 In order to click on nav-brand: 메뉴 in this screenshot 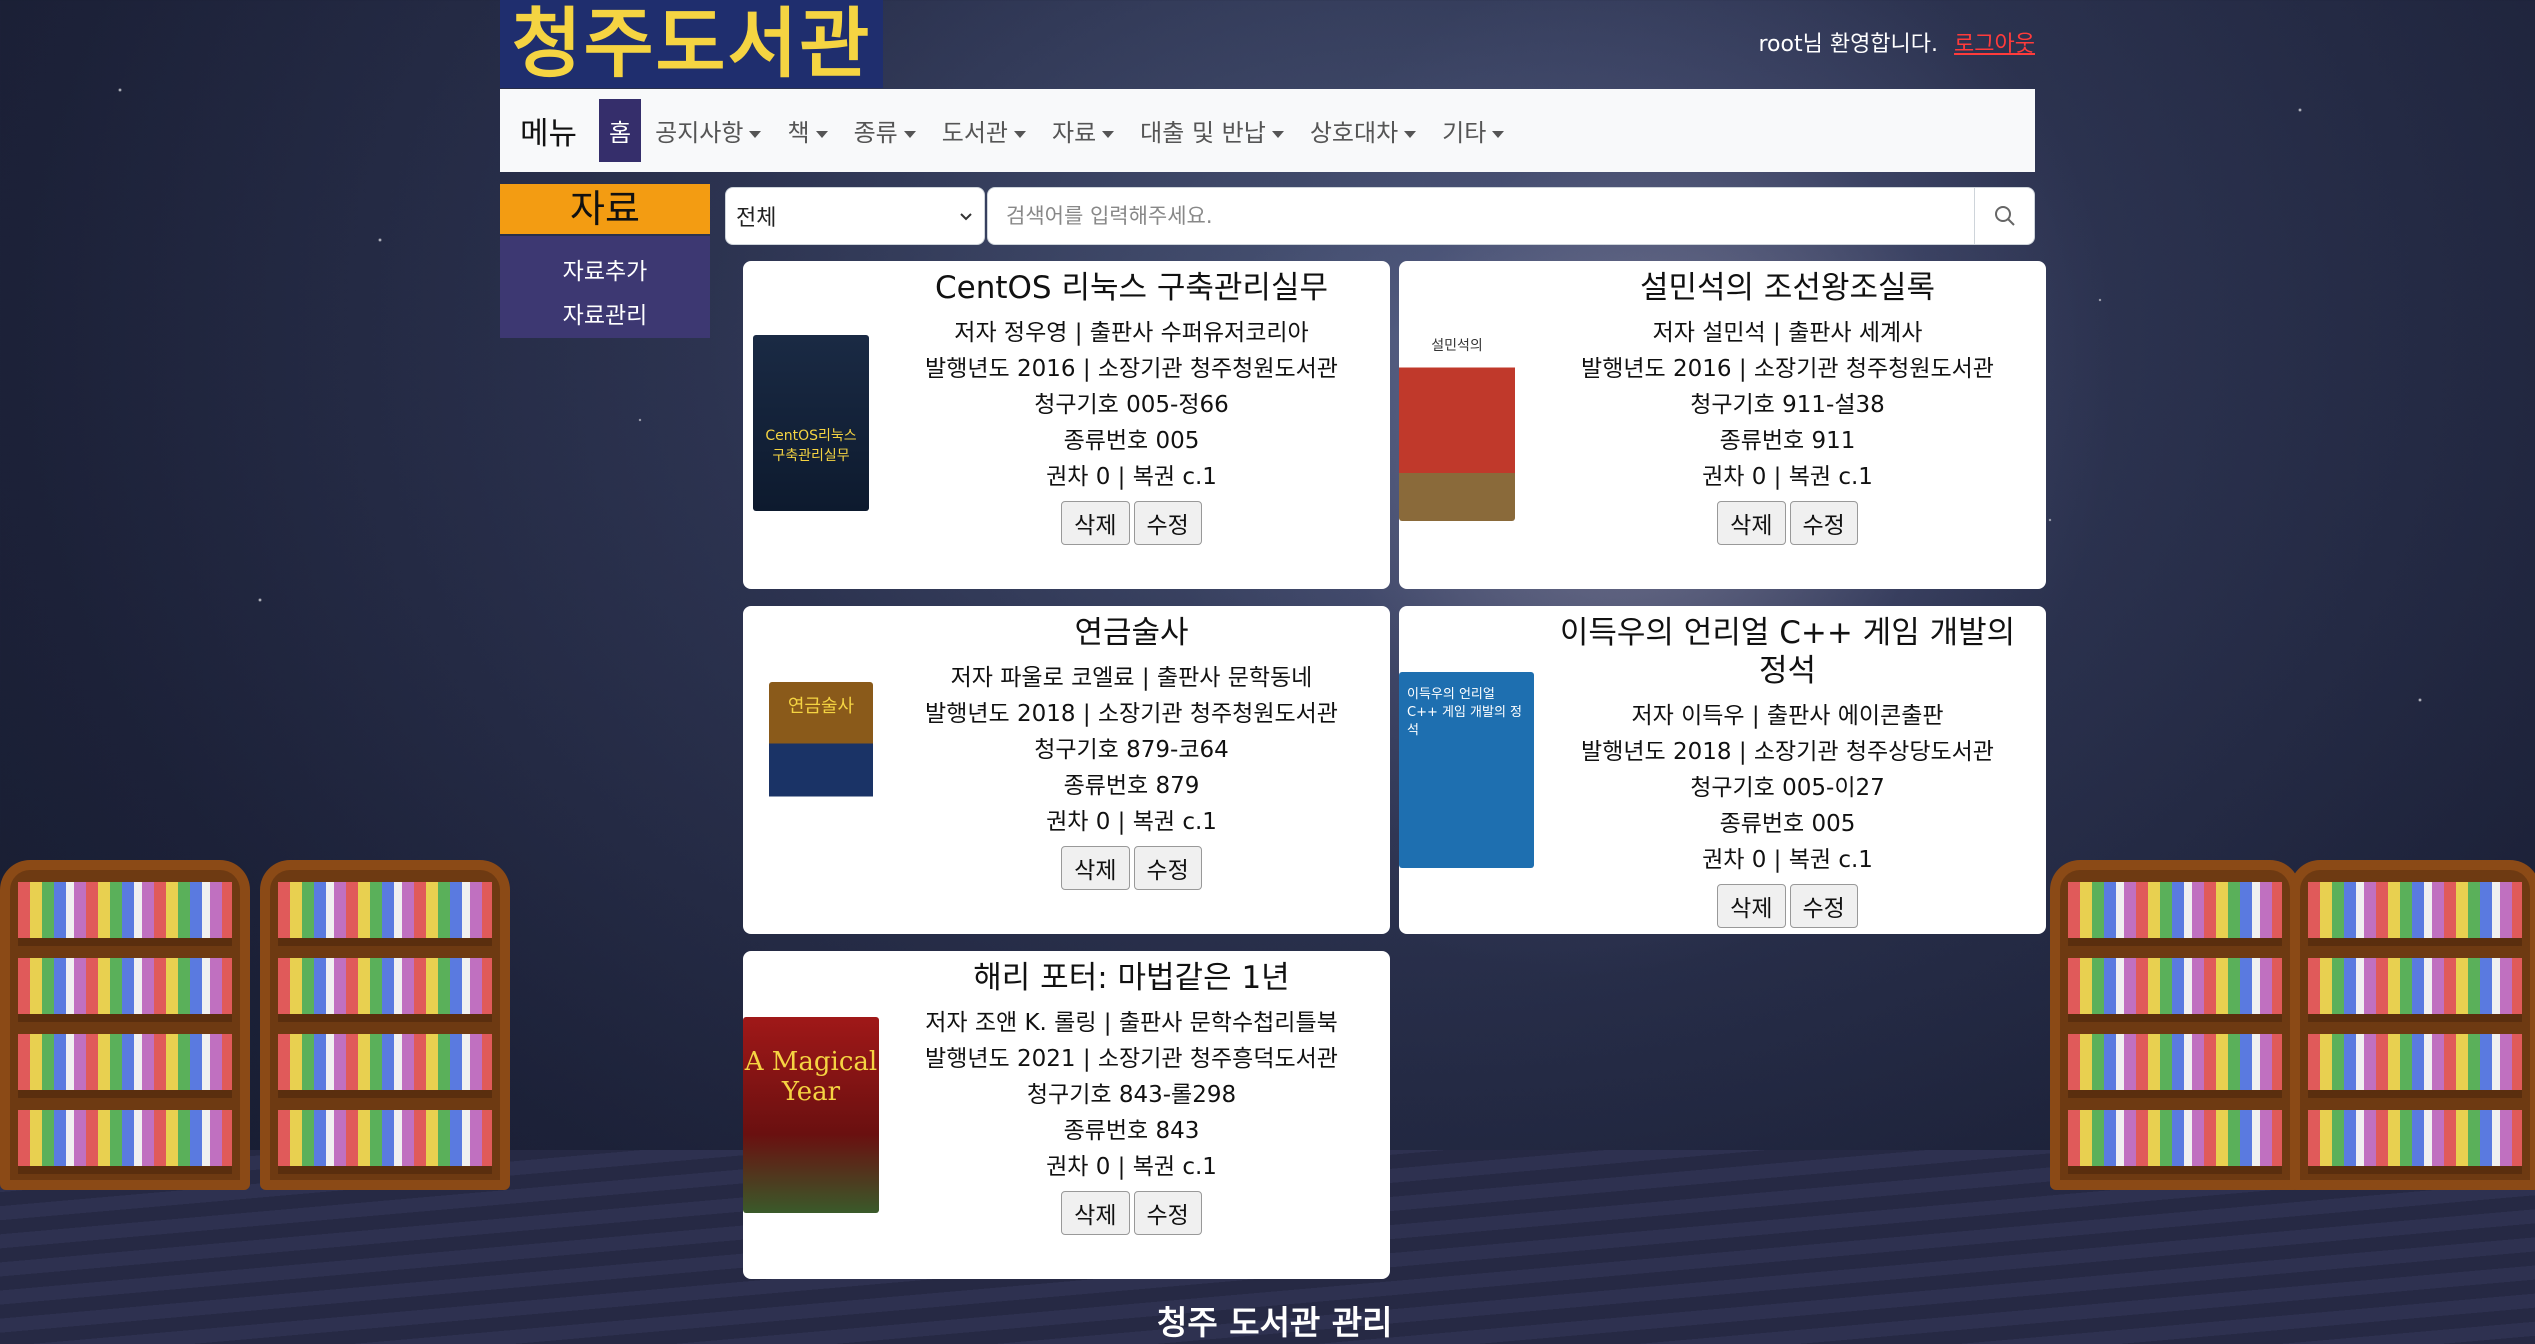, I will do `click(549, 134)`.